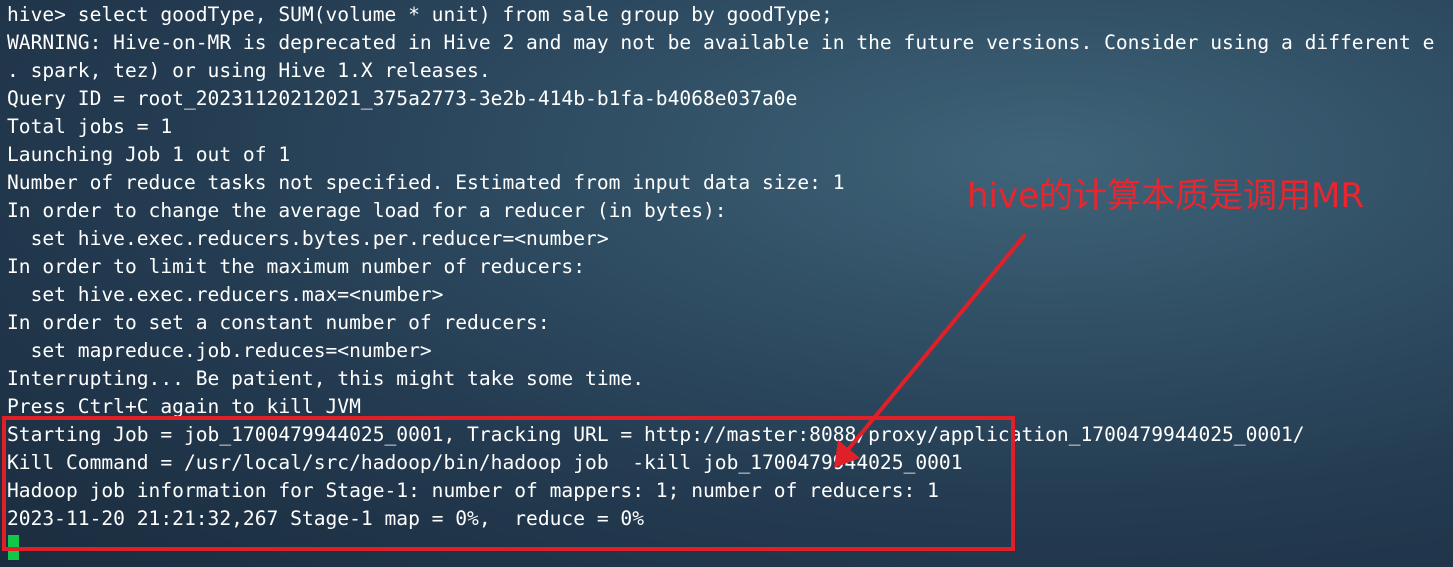 This screenshot has height=567, width=1453. I want to click on terminal-line-set-max: set hive.exec.reducers.max=<number>, so click(225, 294).